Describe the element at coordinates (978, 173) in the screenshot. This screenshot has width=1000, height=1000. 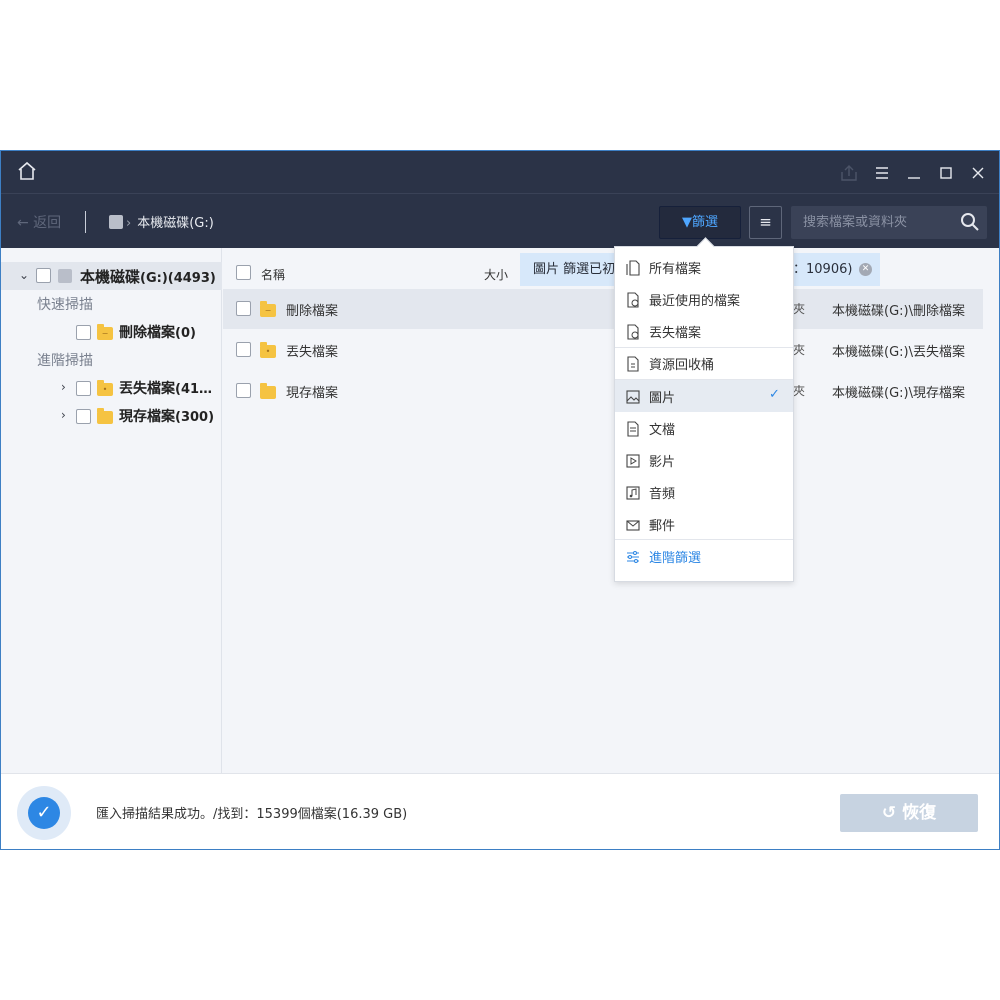
I see `close-icon` at that location.